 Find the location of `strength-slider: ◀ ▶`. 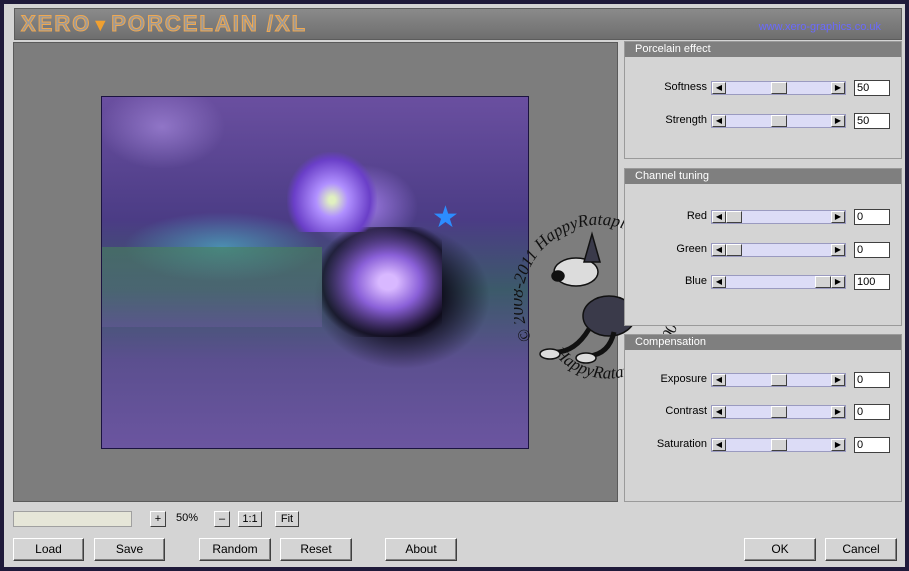

strength-slider: ◀ ▶ is located at coordinates (778, 121).